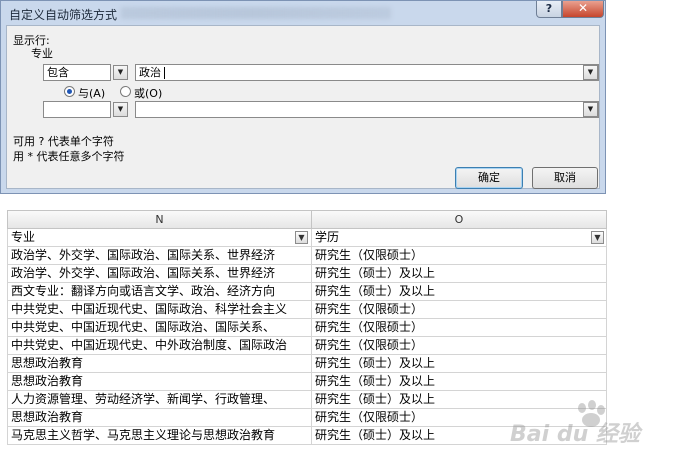  Describe the element at coordinates (367, 72) in the screenshot. I see `condition1-value-input: 政治` at that location.